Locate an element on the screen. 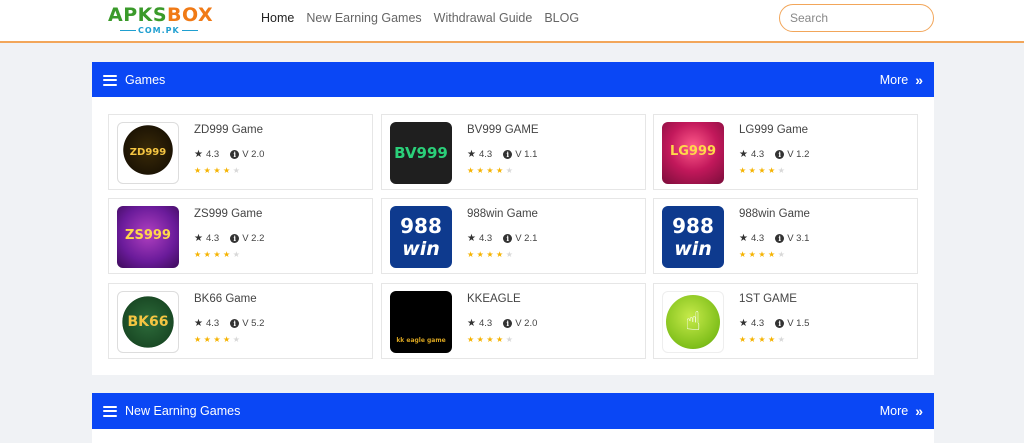 Image resolution: width=1024 pixels, height=443 pixels. icon-artwork-text: BV999 is located at coordinates (421, 153).